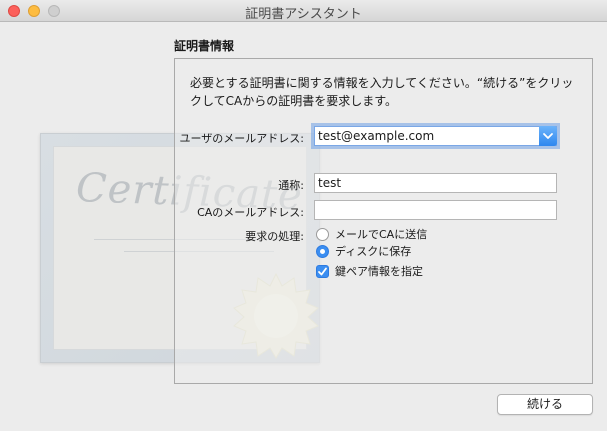 This screenshot has width=607, height=431. Describe the element at coordinates (322, 234) in the screenshot. I see `radio-button` at that location.